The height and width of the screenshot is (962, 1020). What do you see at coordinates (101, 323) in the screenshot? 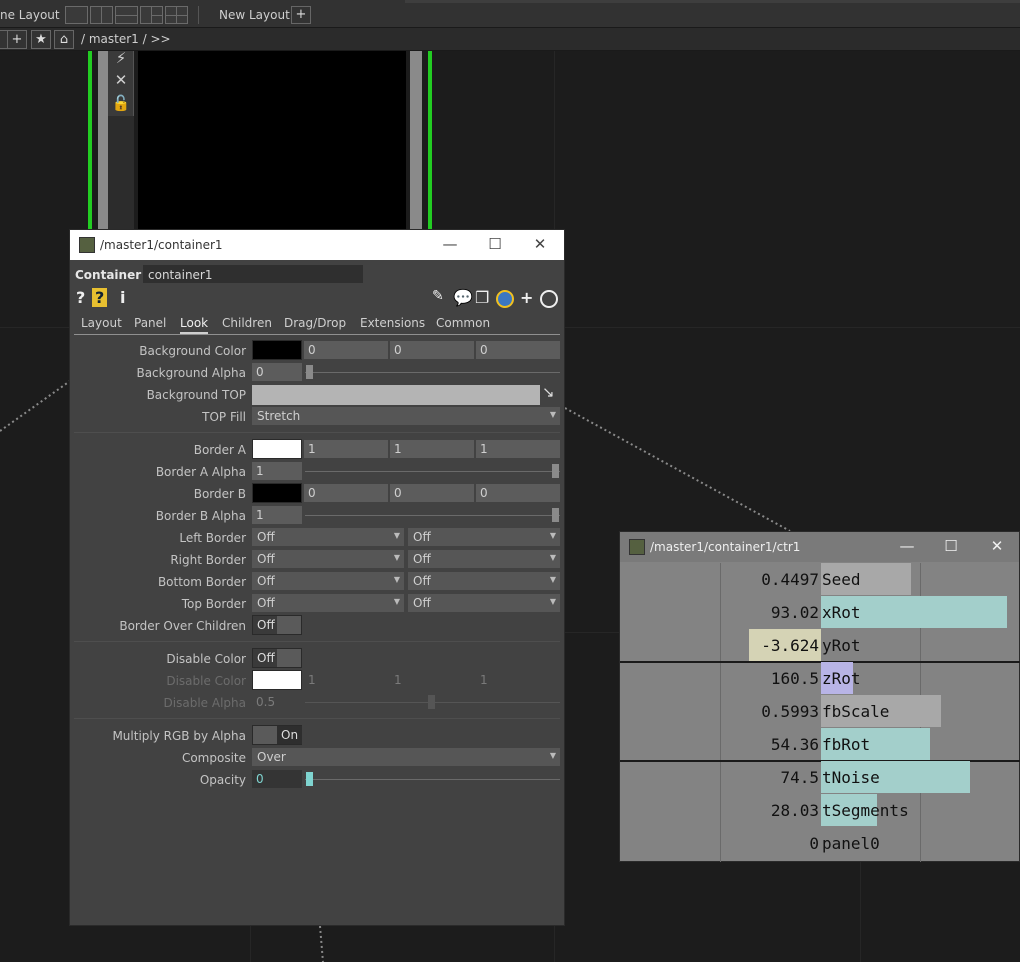
I see `tab-layout: Layout` at bounding box center [101, 323].